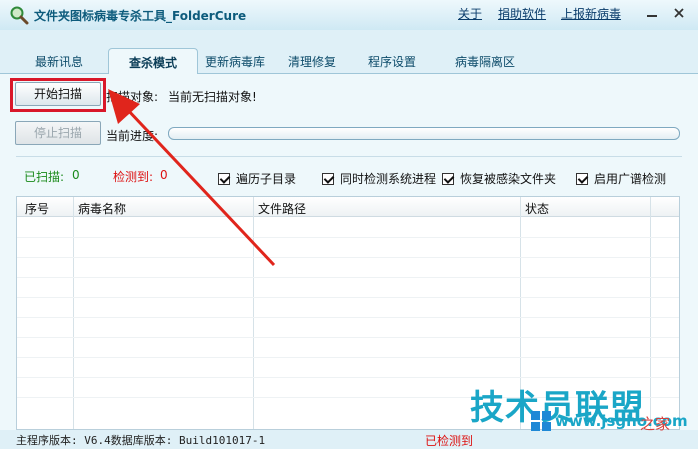  I want to click on highlight-box, so click(58, 95).